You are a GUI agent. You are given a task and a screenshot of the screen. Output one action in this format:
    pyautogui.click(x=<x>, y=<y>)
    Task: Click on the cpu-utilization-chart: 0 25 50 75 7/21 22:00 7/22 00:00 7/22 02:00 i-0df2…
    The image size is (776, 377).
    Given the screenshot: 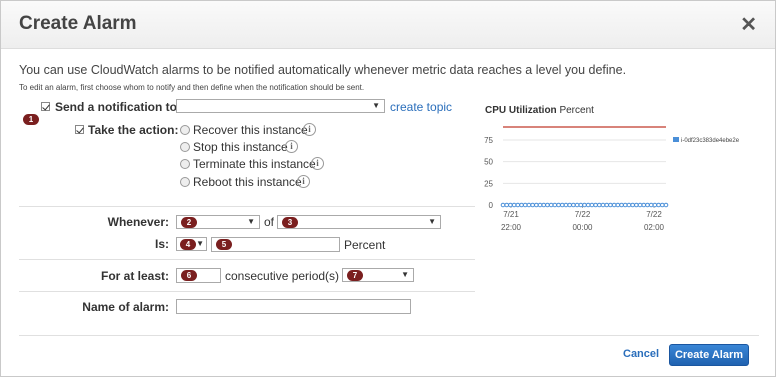 What is the action you would take?
    pyautogui.click(x=612, y=179)
    